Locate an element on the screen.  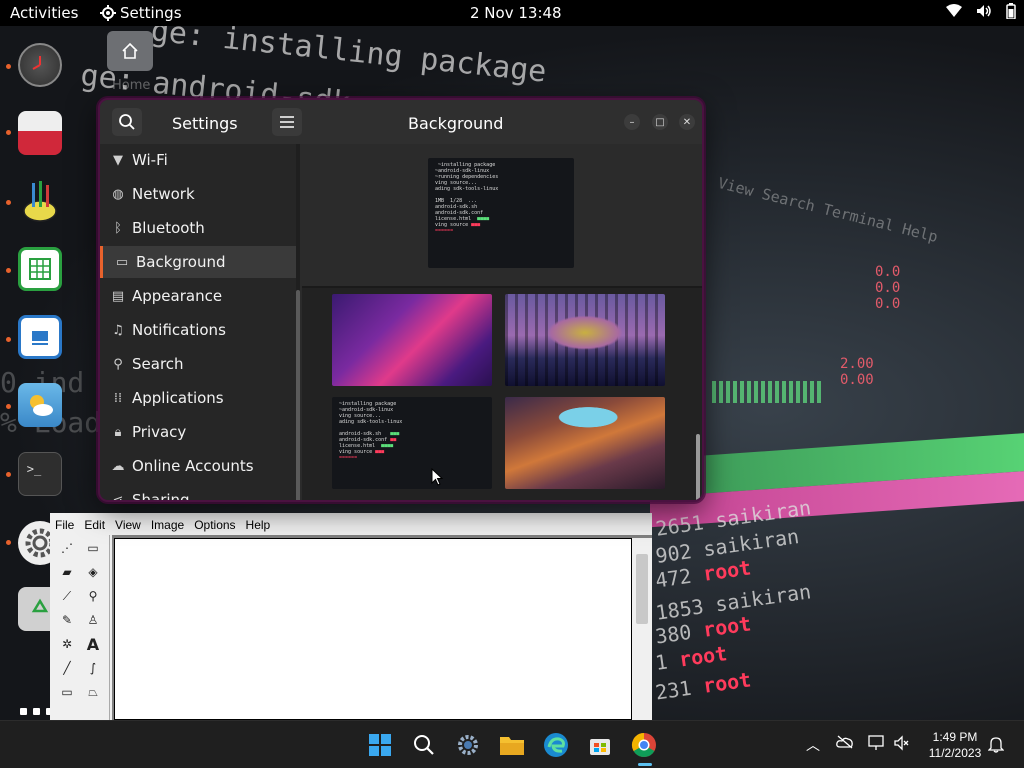
close-icon: ✕ is located at coordinates (687, 122).